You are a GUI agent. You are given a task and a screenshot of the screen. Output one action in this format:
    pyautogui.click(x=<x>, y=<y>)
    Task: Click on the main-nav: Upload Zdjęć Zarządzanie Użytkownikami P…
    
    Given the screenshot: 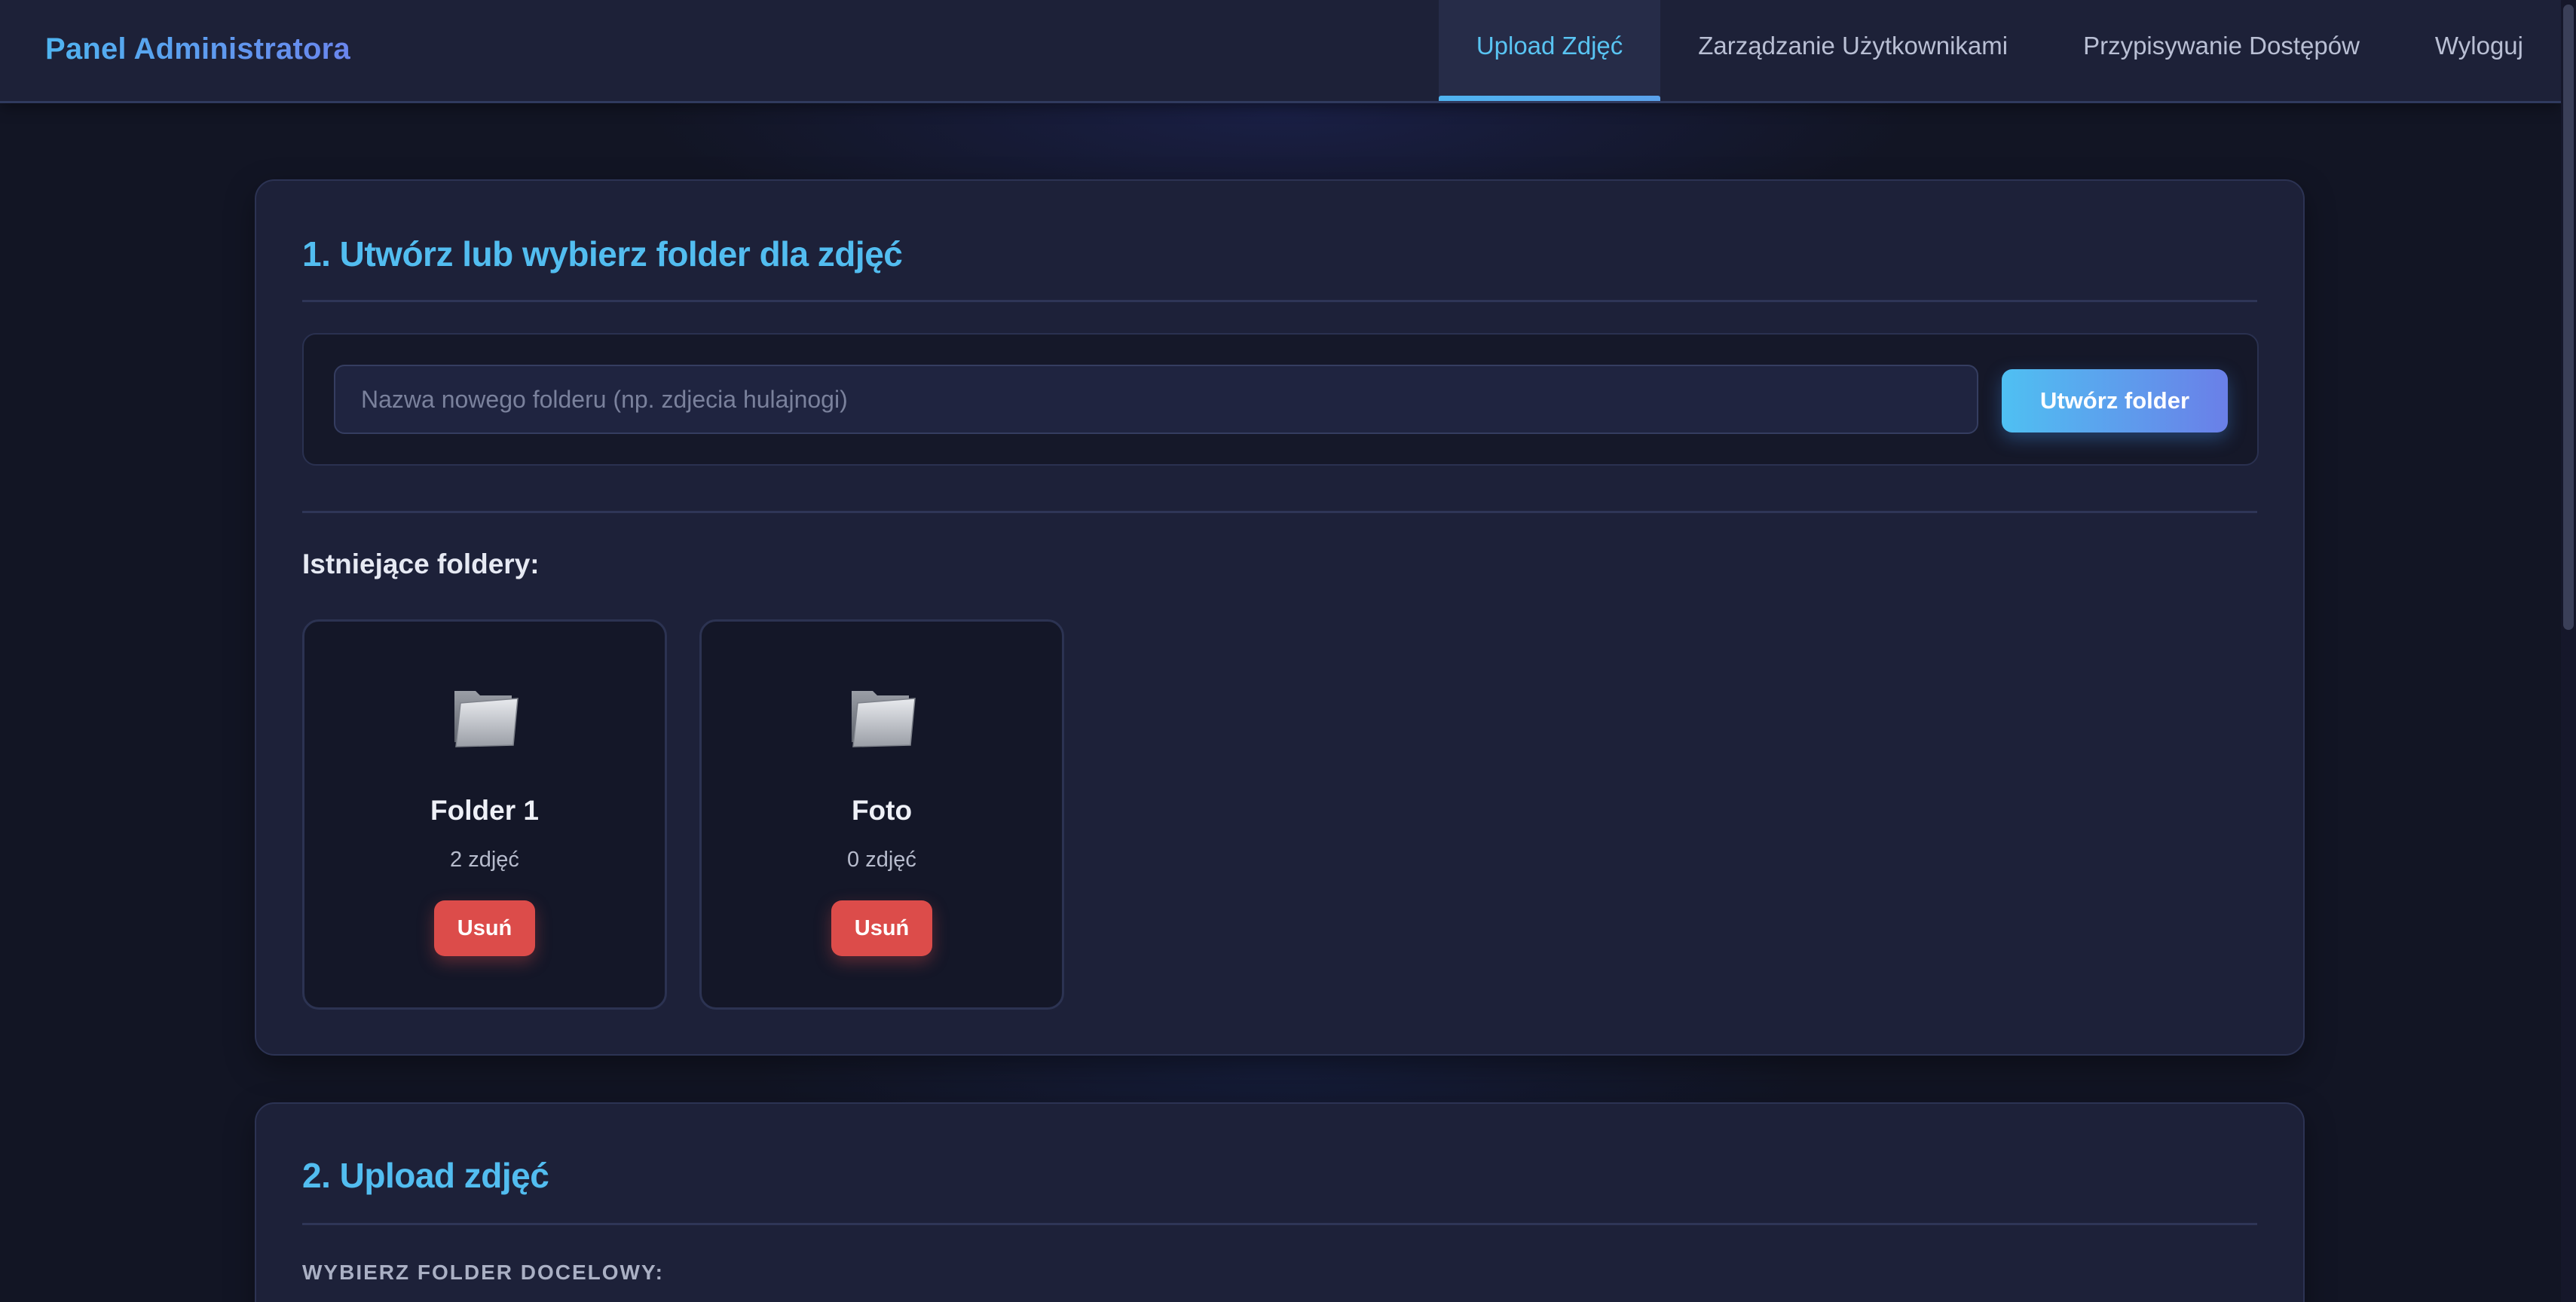 What is the action you would take?
    pyautogui.click(x=2000, y=50)
    